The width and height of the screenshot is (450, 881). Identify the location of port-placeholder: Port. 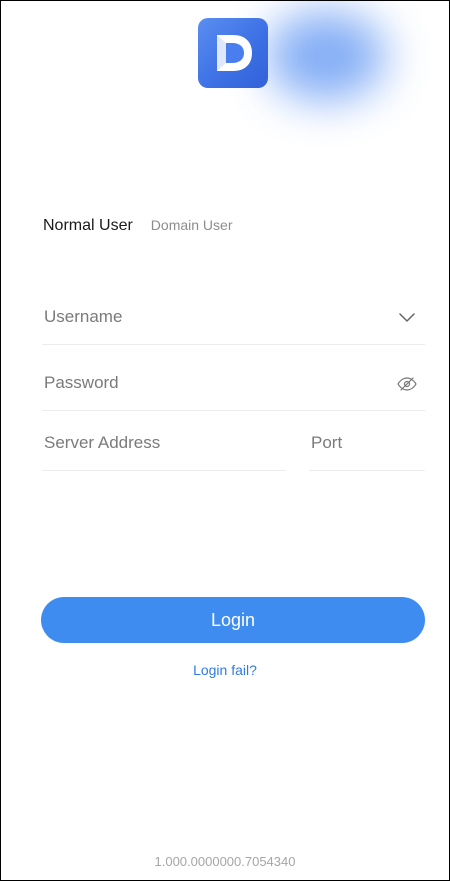
(327, 442).